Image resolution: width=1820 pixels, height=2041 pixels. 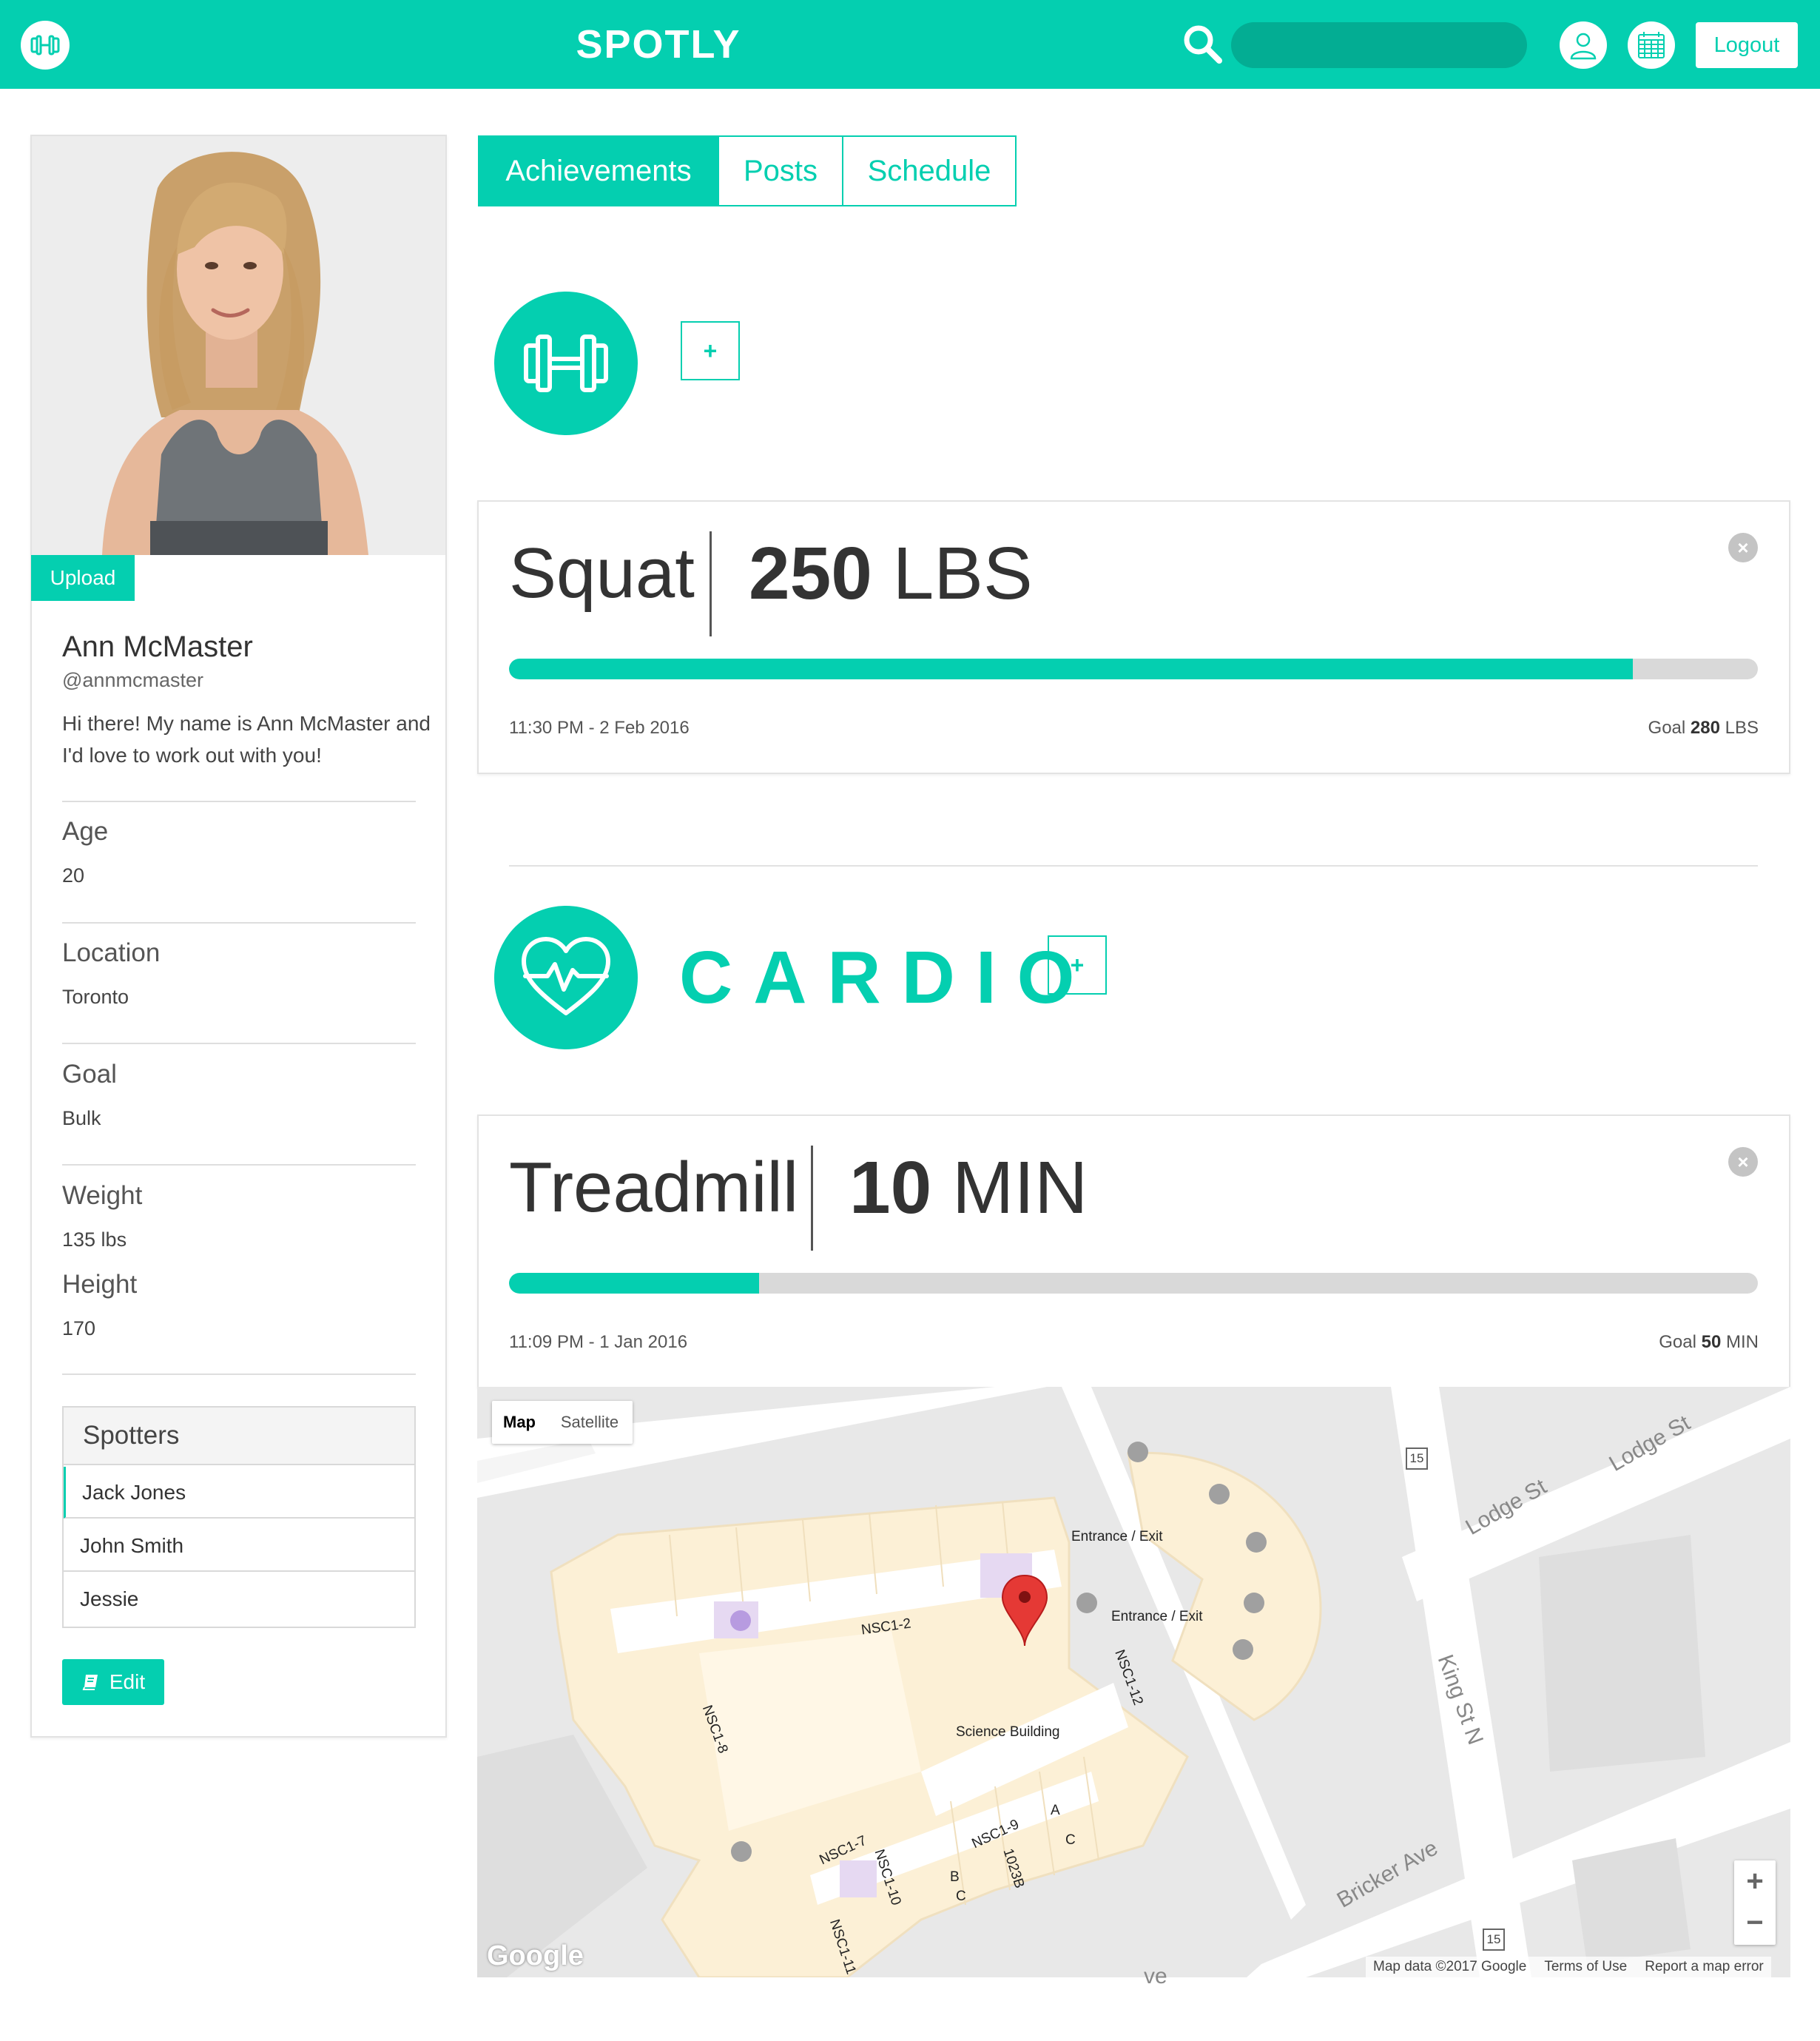 I want to click on weight-label: Weight, so click(x=103, y=1195).